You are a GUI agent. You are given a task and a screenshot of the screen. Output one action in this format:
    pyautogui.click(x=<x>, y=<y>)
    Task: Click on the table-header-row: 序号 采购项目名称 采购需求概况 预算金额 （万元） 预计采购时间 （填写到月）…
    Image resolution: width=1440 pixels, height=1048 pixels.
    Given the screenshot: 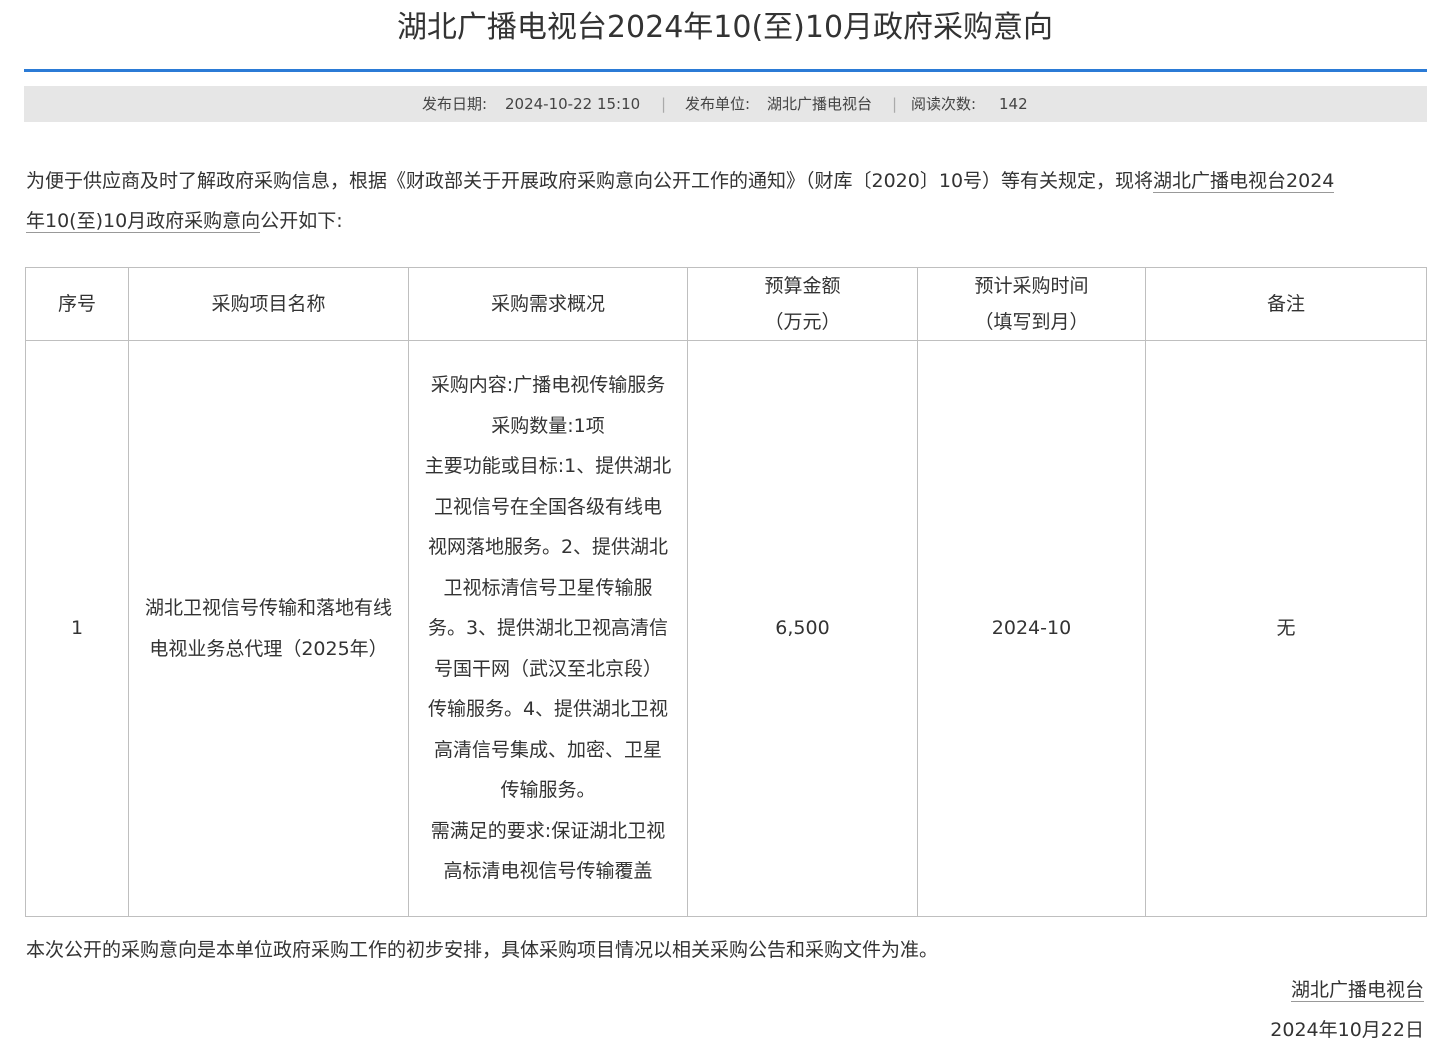 What is the action you would take?
    pyautogui.click(x=726, y=304)
    